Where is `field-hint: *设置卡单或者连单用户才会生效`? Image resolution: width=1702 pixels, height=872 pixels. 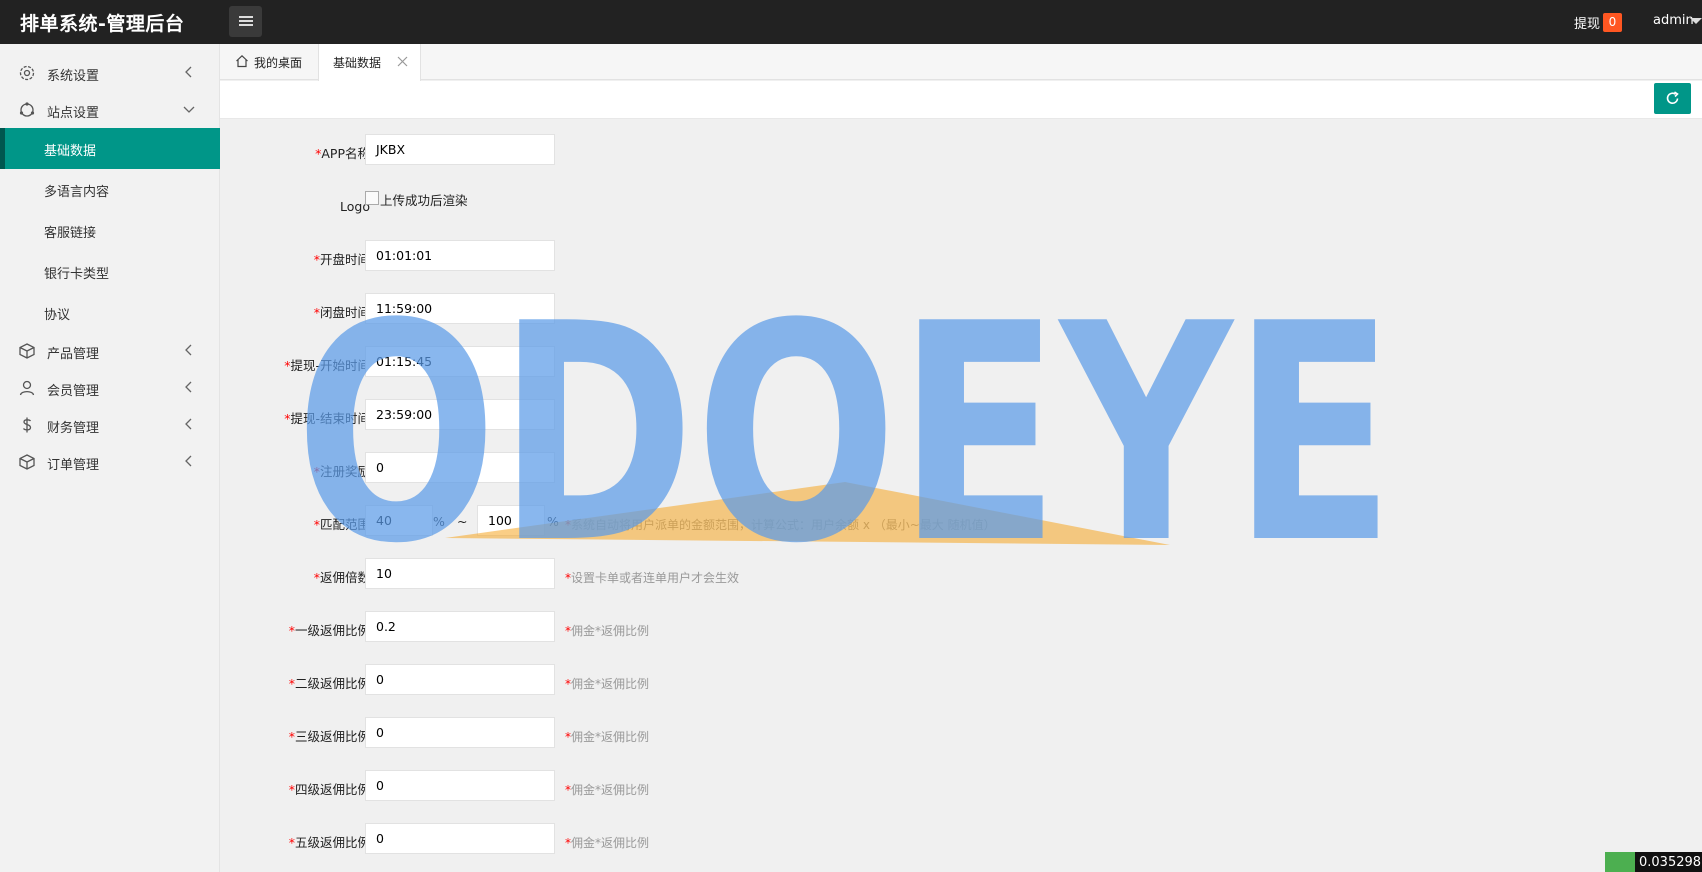 field-hint: *设置卡单或者连单用户才会生效 is located at coordinates (652, 578).